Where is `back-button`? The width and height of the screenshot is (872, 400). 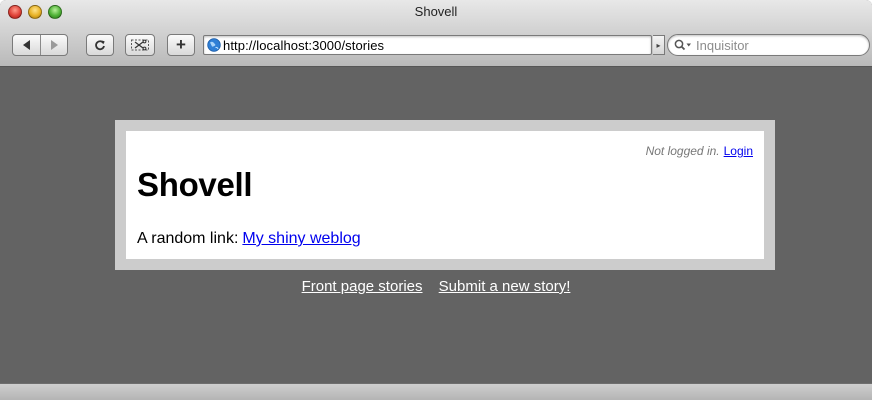
back-button is located at coordinates (26, 45).